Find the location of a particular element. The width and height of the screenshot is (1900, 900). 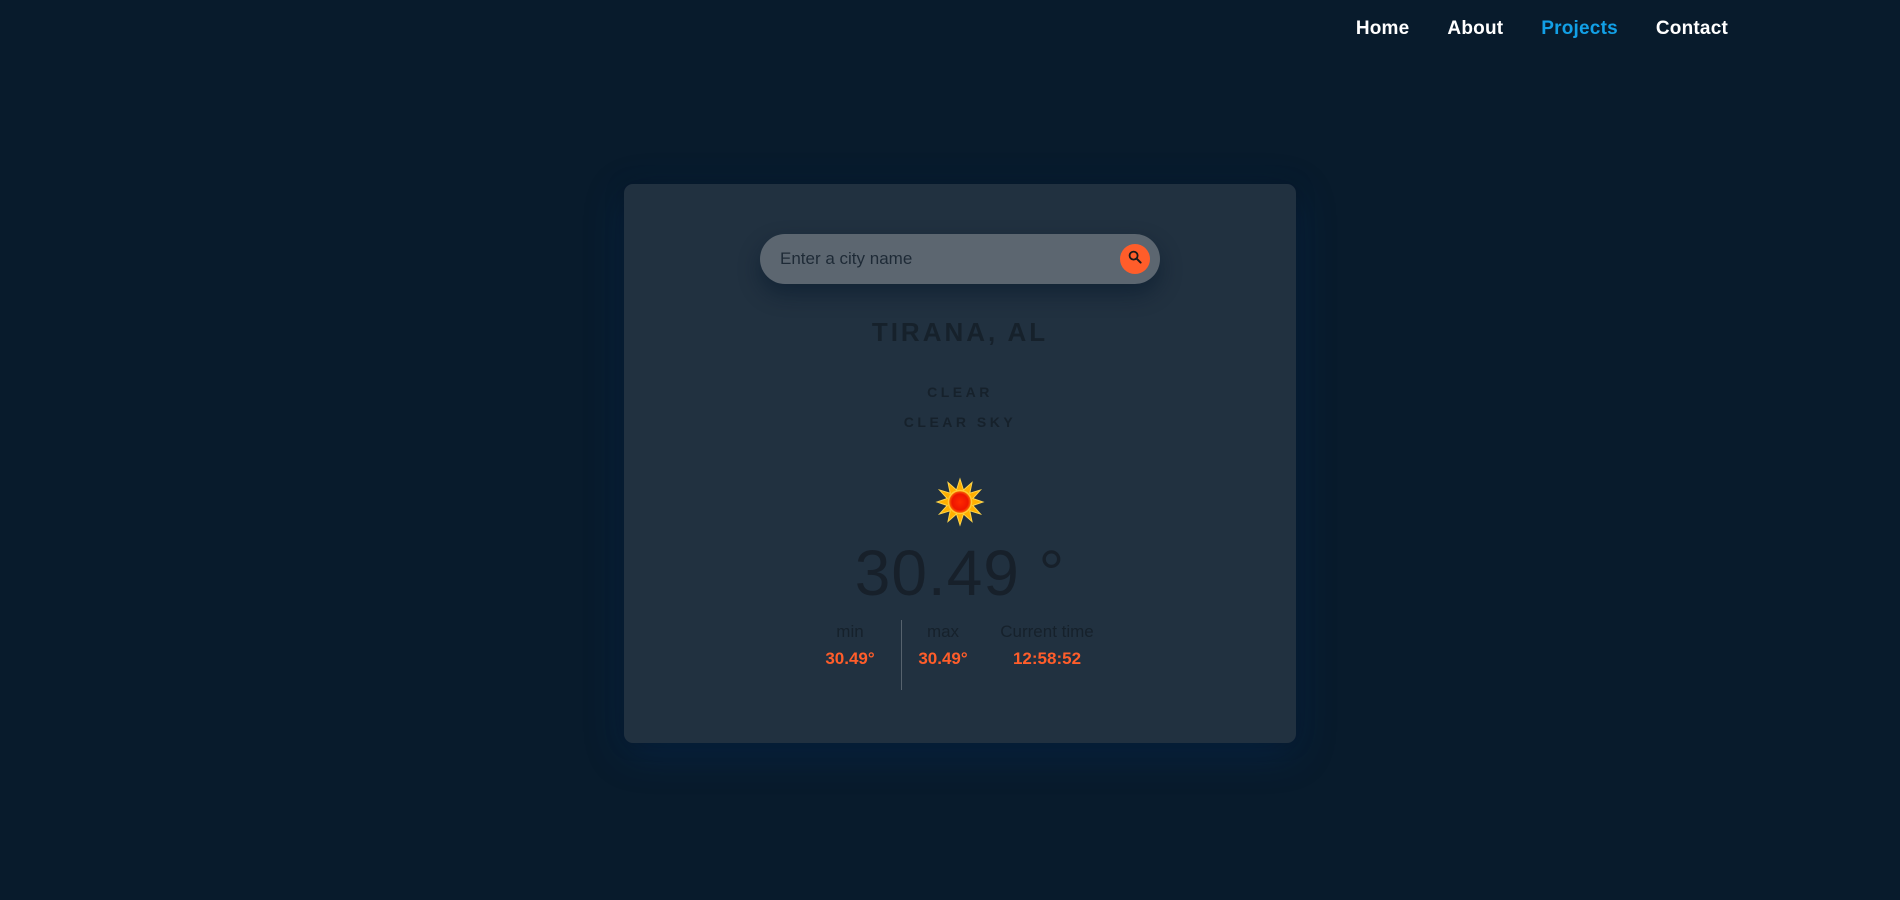

temperature: 30.49 ° is located at coordinates (960, 573).